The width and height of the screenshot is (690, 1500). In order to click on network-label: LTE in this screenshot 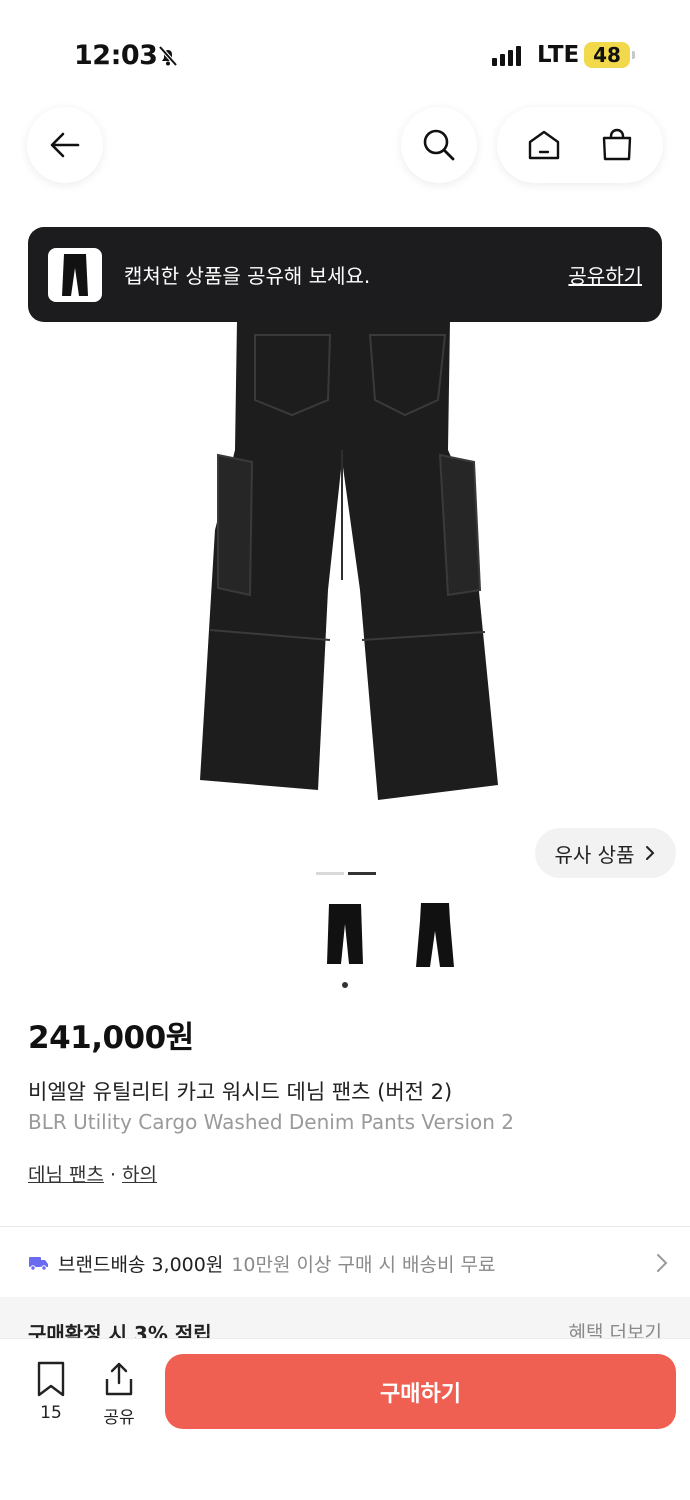, I will do `click(558, 55)`.